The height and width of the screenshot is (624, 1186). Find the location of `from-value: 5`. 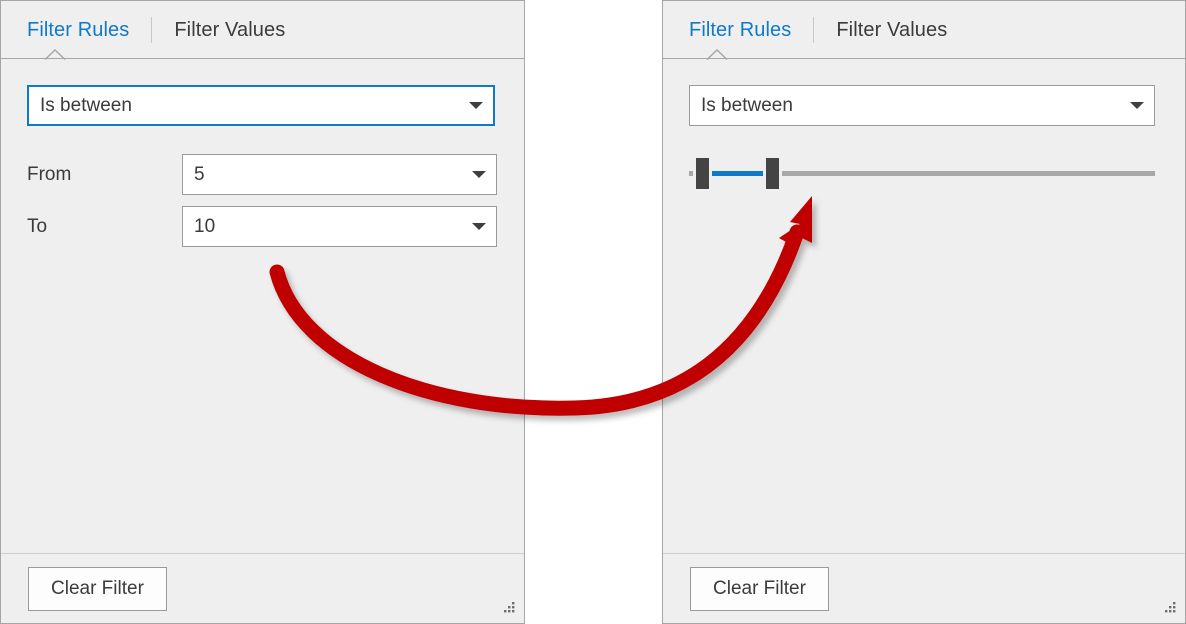

from-value: 5 is located at coordinates (199, 174).